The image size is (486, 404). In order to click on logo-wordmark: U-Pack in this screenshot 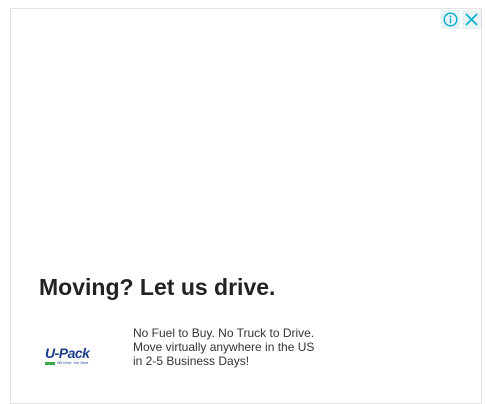, I will do `click(67, 353)`.